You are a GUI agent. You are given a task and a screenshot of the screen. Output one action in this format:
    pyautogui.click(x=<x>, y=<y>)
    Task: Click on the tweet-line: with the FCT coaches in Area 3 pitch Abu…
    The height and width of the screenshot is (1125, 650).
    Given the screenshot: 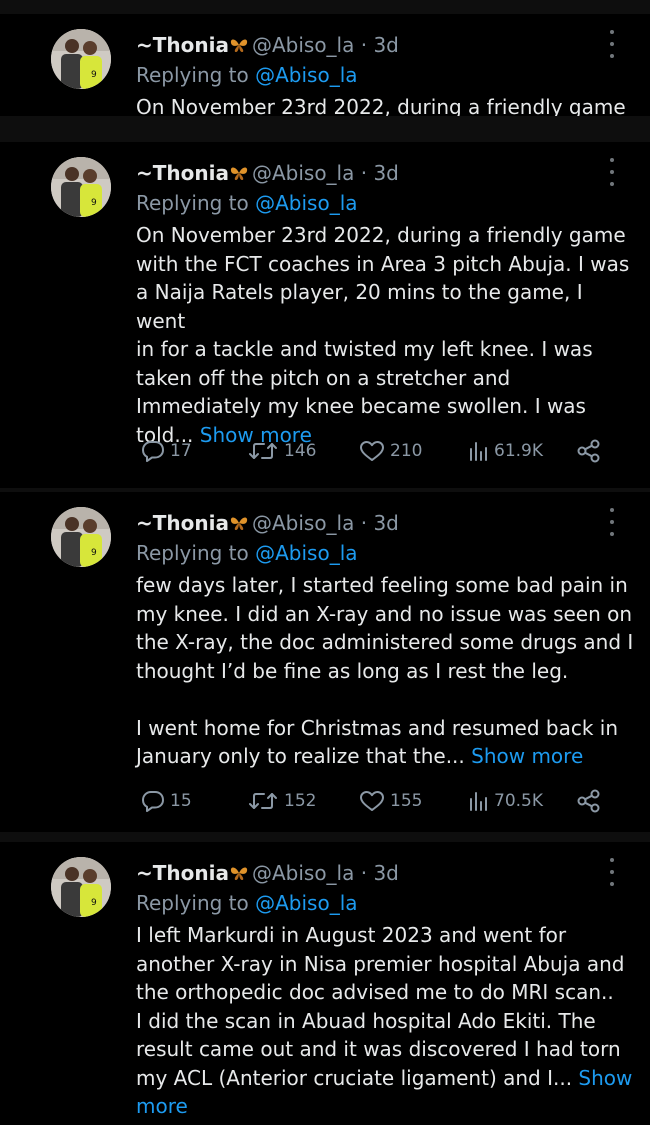 What is the action you would take?
    pyautogui.click(x=383, y=263)
    